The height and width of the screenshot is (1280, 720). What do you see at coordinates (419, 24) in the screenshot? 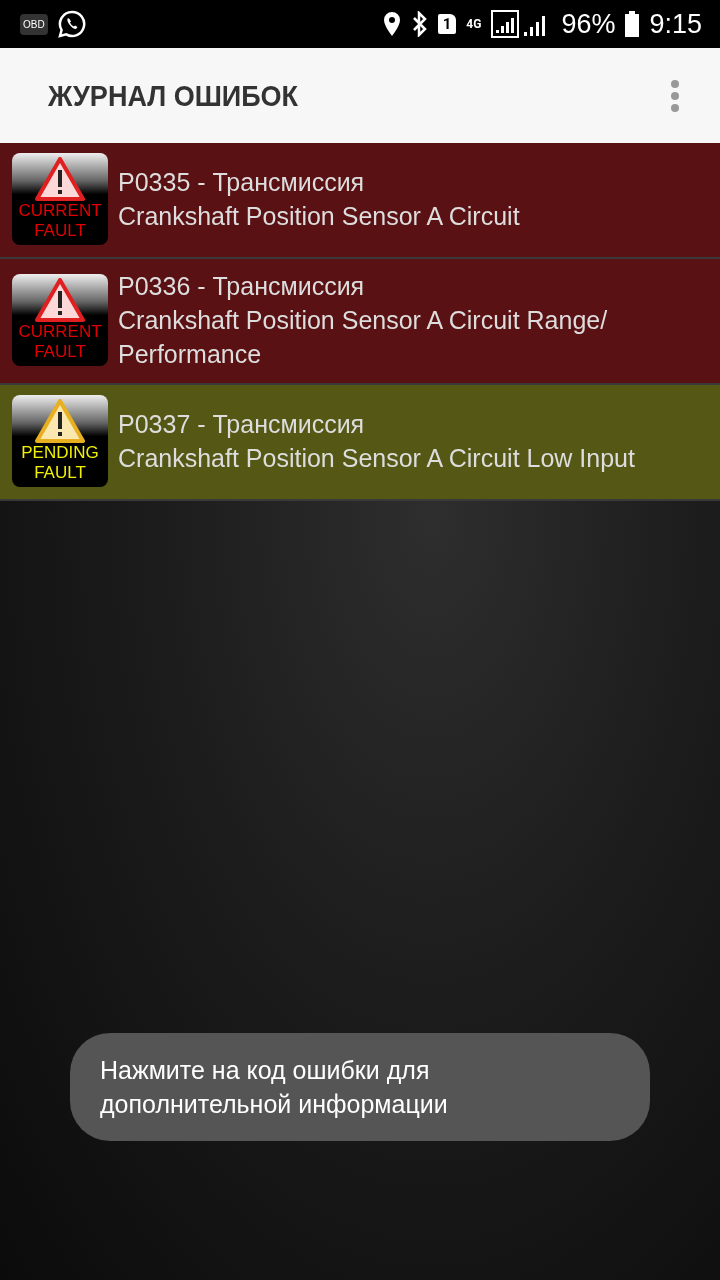
I see `bluetooth-icon` at bounding box center [419, 24].